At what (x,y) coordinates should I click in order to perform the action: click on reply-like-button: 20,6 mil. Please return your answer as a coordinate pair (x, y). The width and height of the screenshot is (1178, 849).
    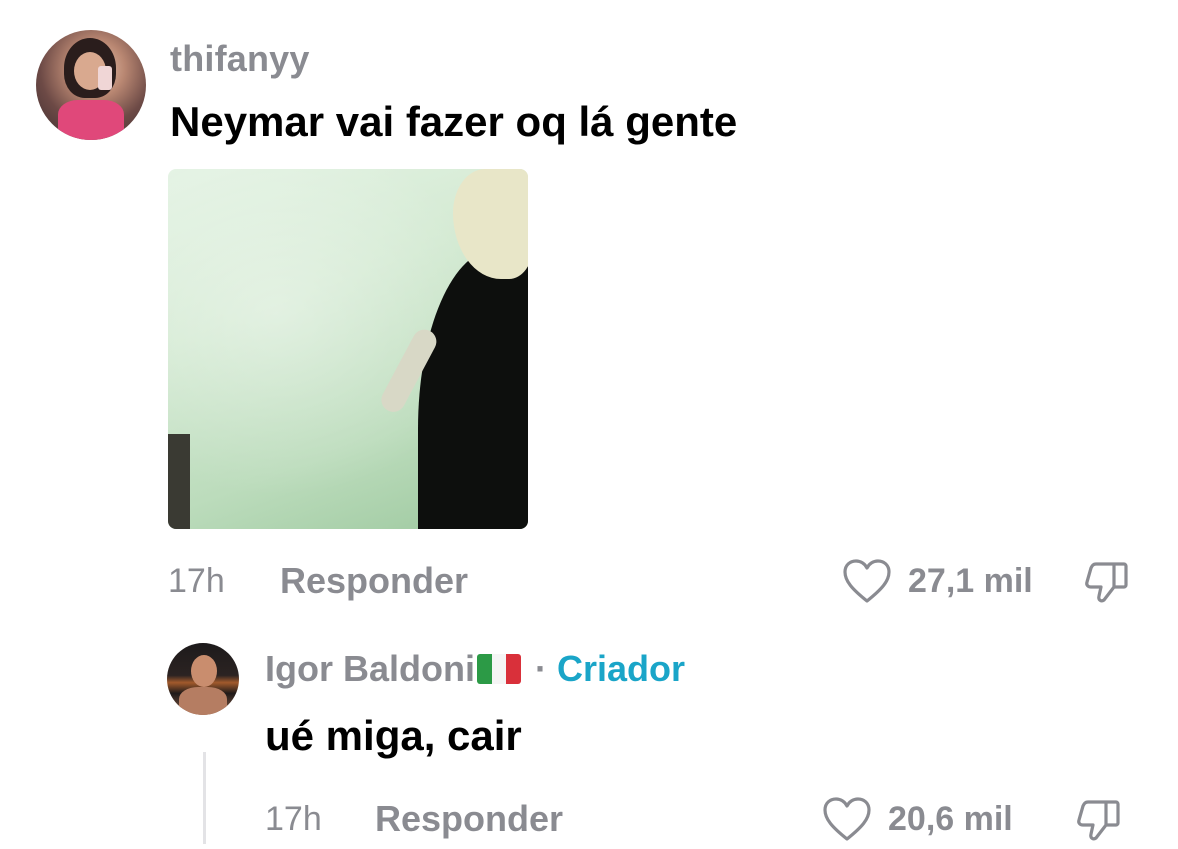
    Looking at the image, I should click on (917, 819).